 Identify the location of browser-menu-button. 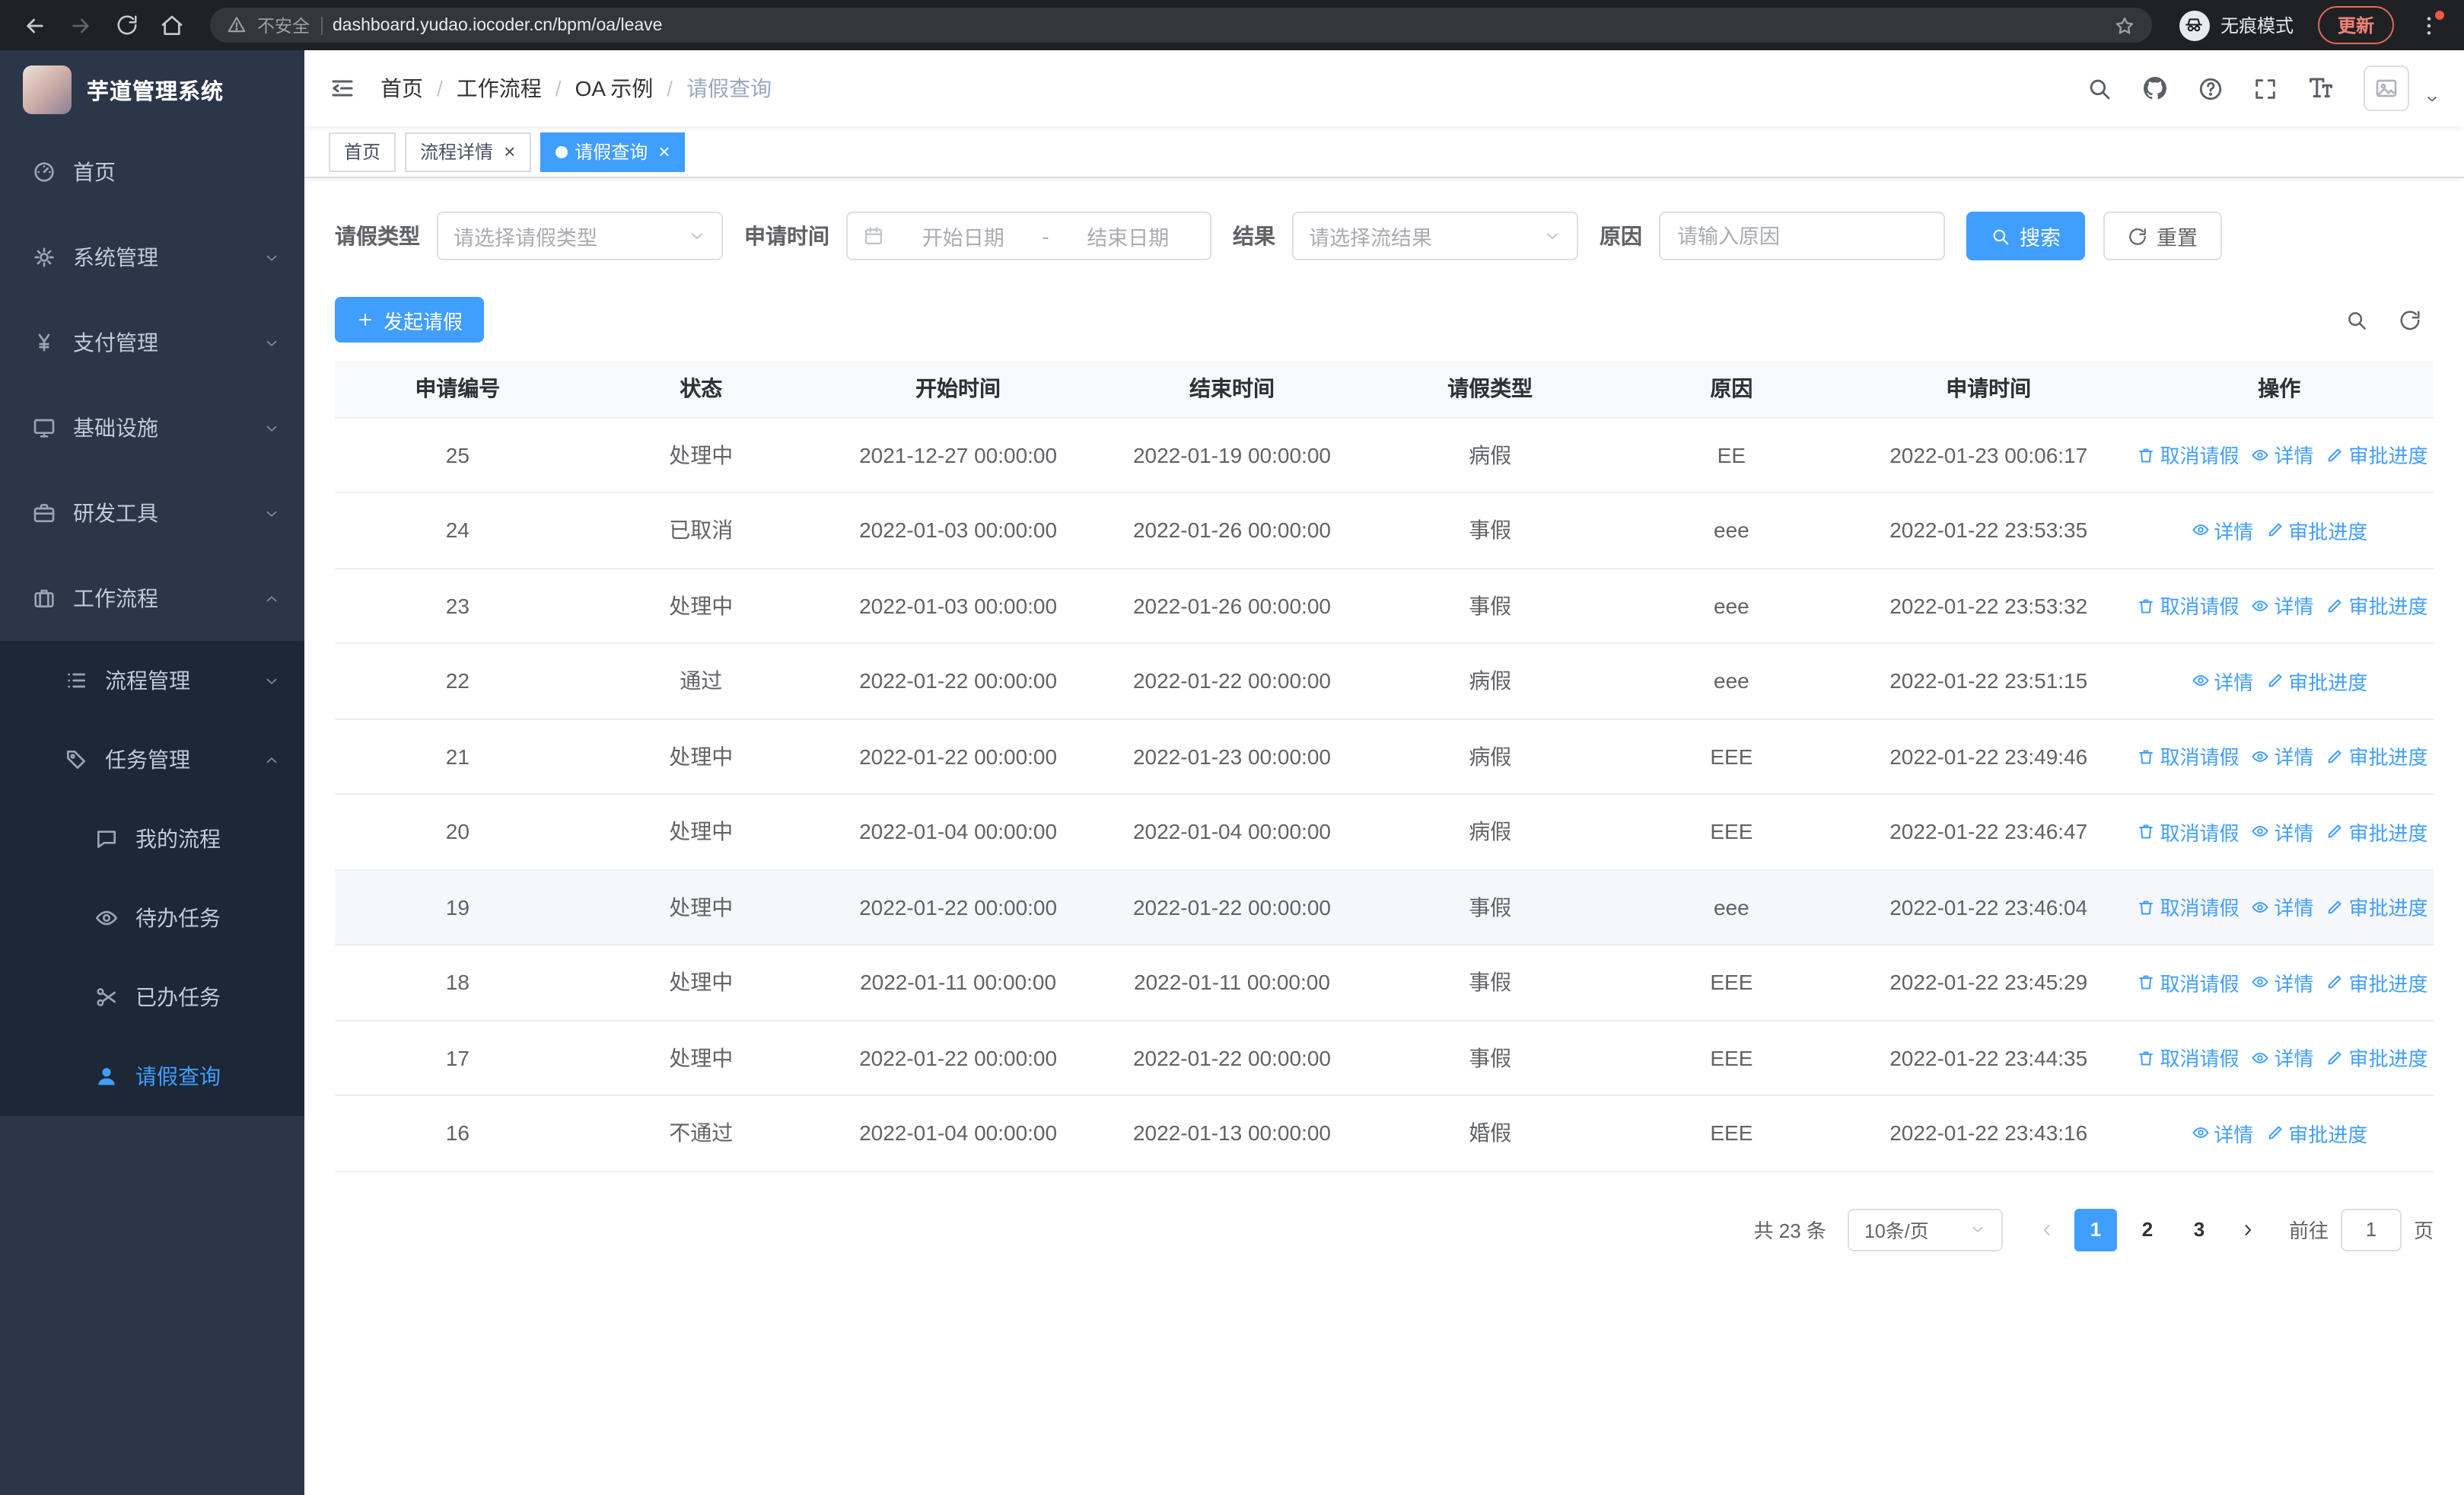
(2429, 25).